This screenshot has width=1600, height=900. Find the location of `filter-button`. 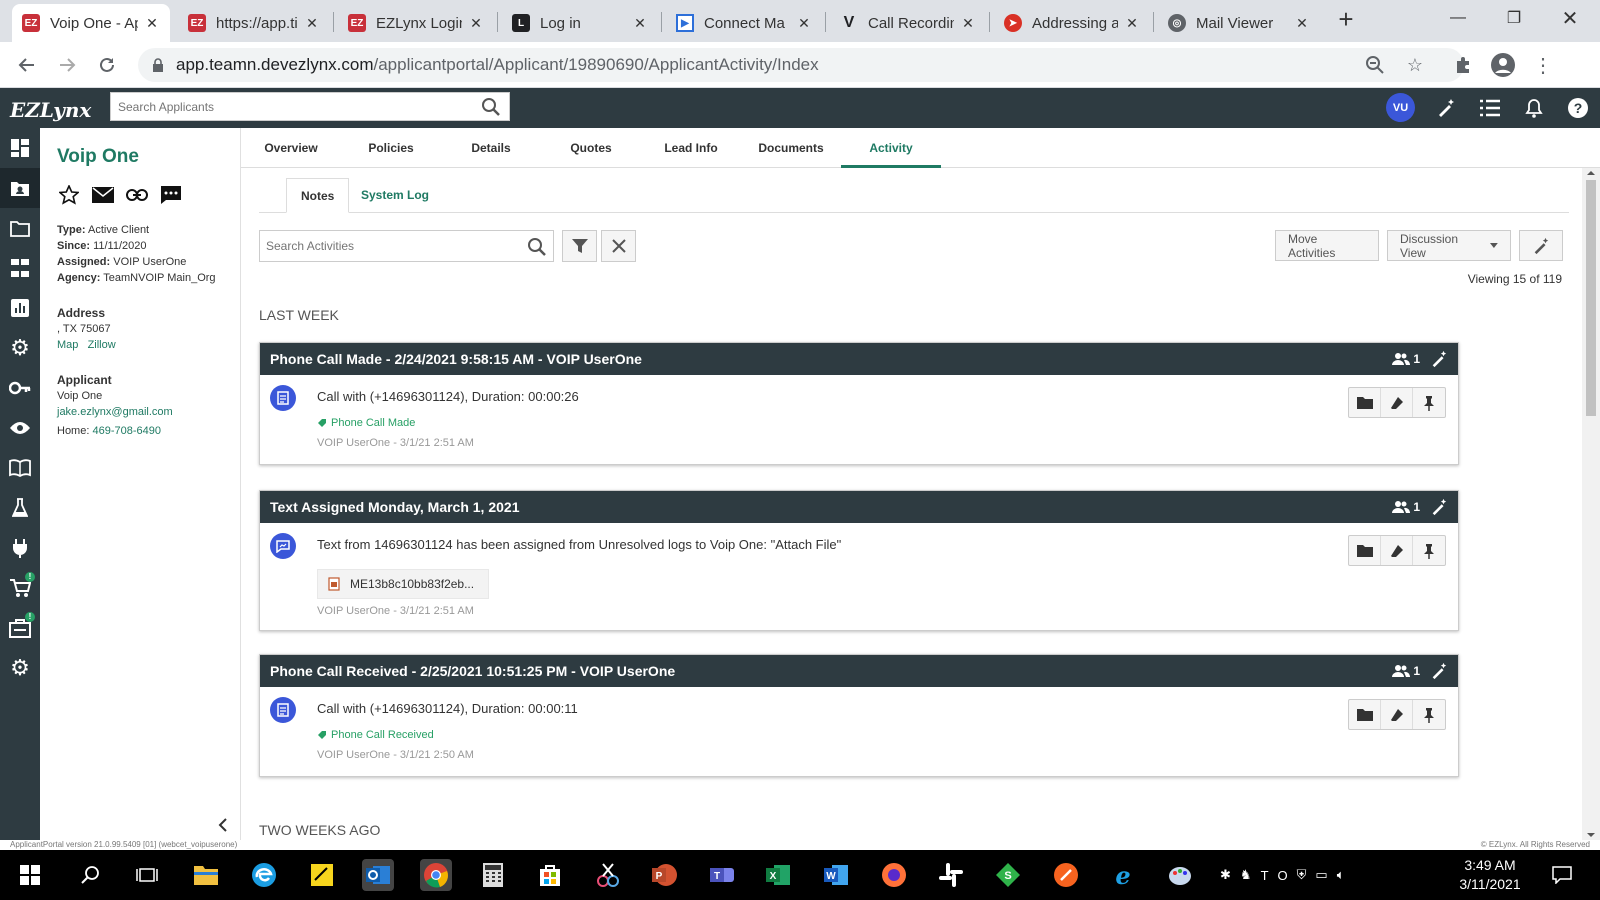

filter-button is located at coordinates (579, 246).